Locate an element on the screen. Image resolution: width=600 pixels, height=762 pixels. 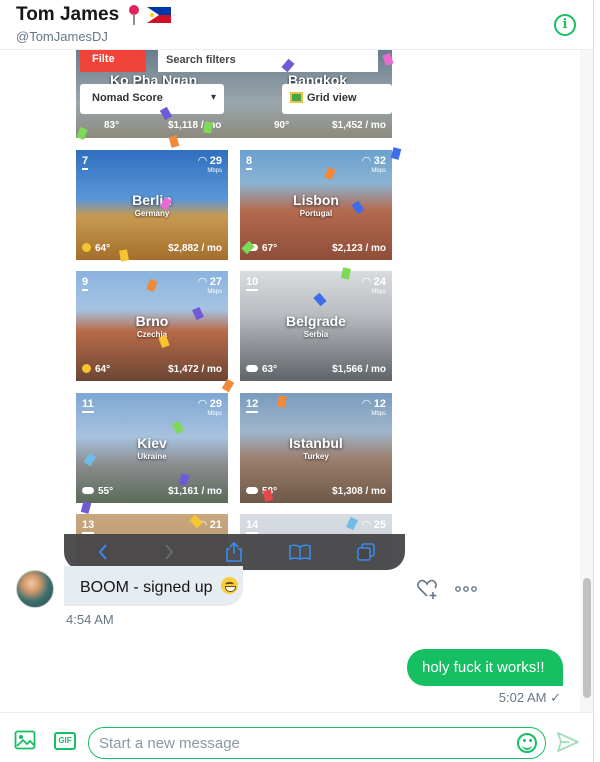
message-composer: GIF is located at coordinates (296, 737).